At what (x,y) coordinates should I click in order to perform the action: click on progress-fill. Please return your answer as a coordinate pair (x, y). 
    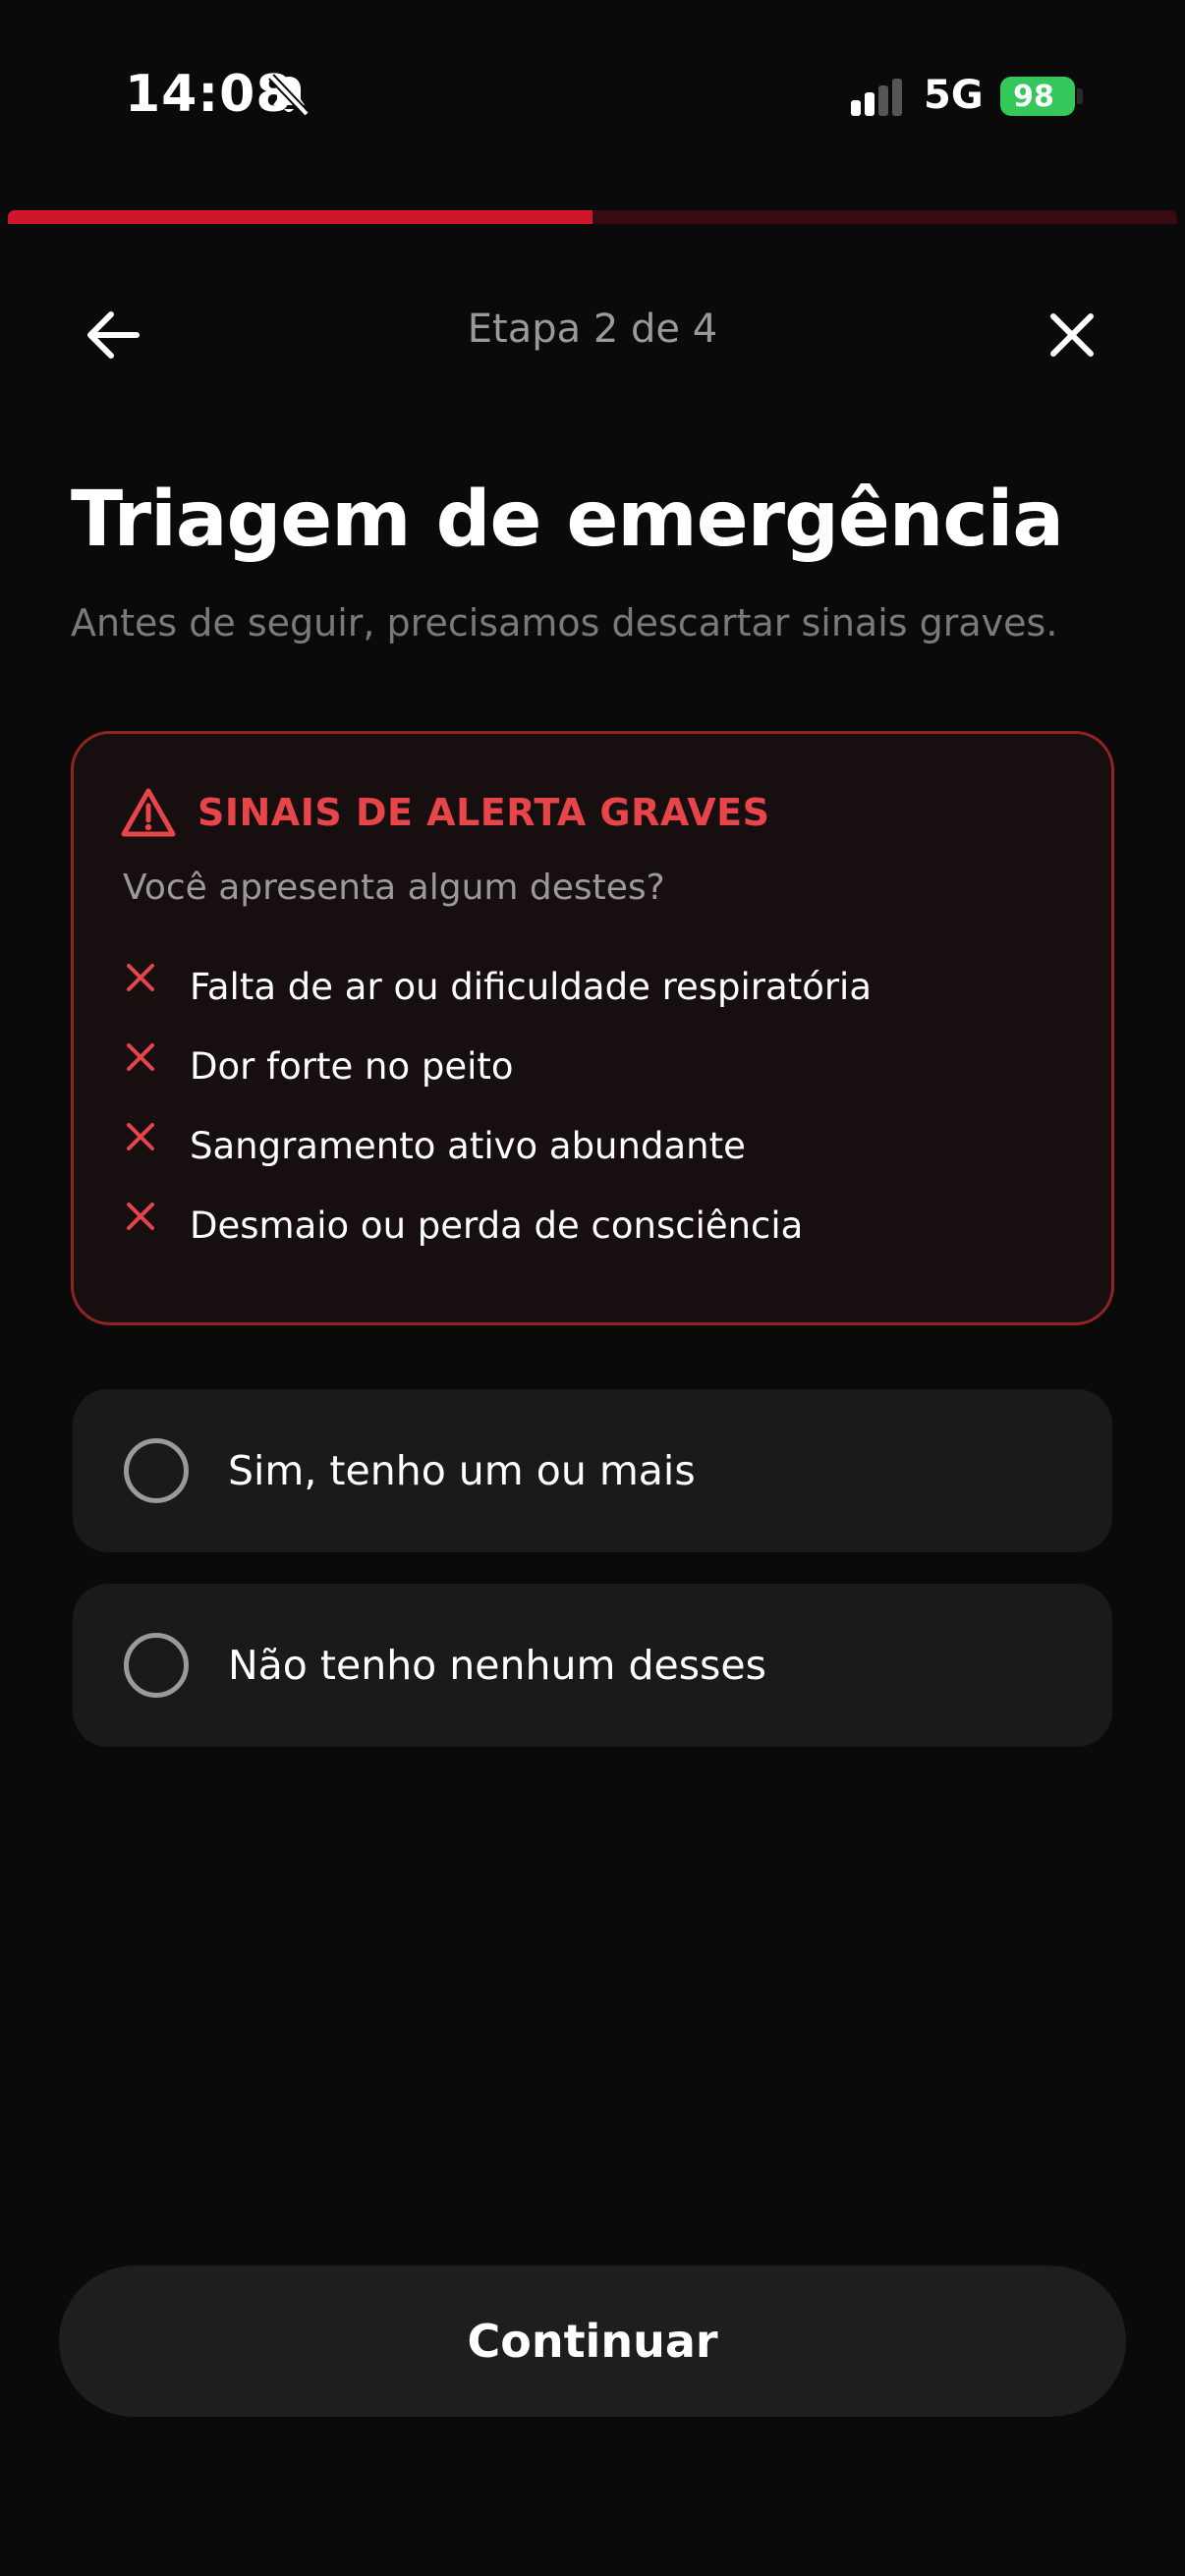
    Looking at the image, I should click on (300, 217).